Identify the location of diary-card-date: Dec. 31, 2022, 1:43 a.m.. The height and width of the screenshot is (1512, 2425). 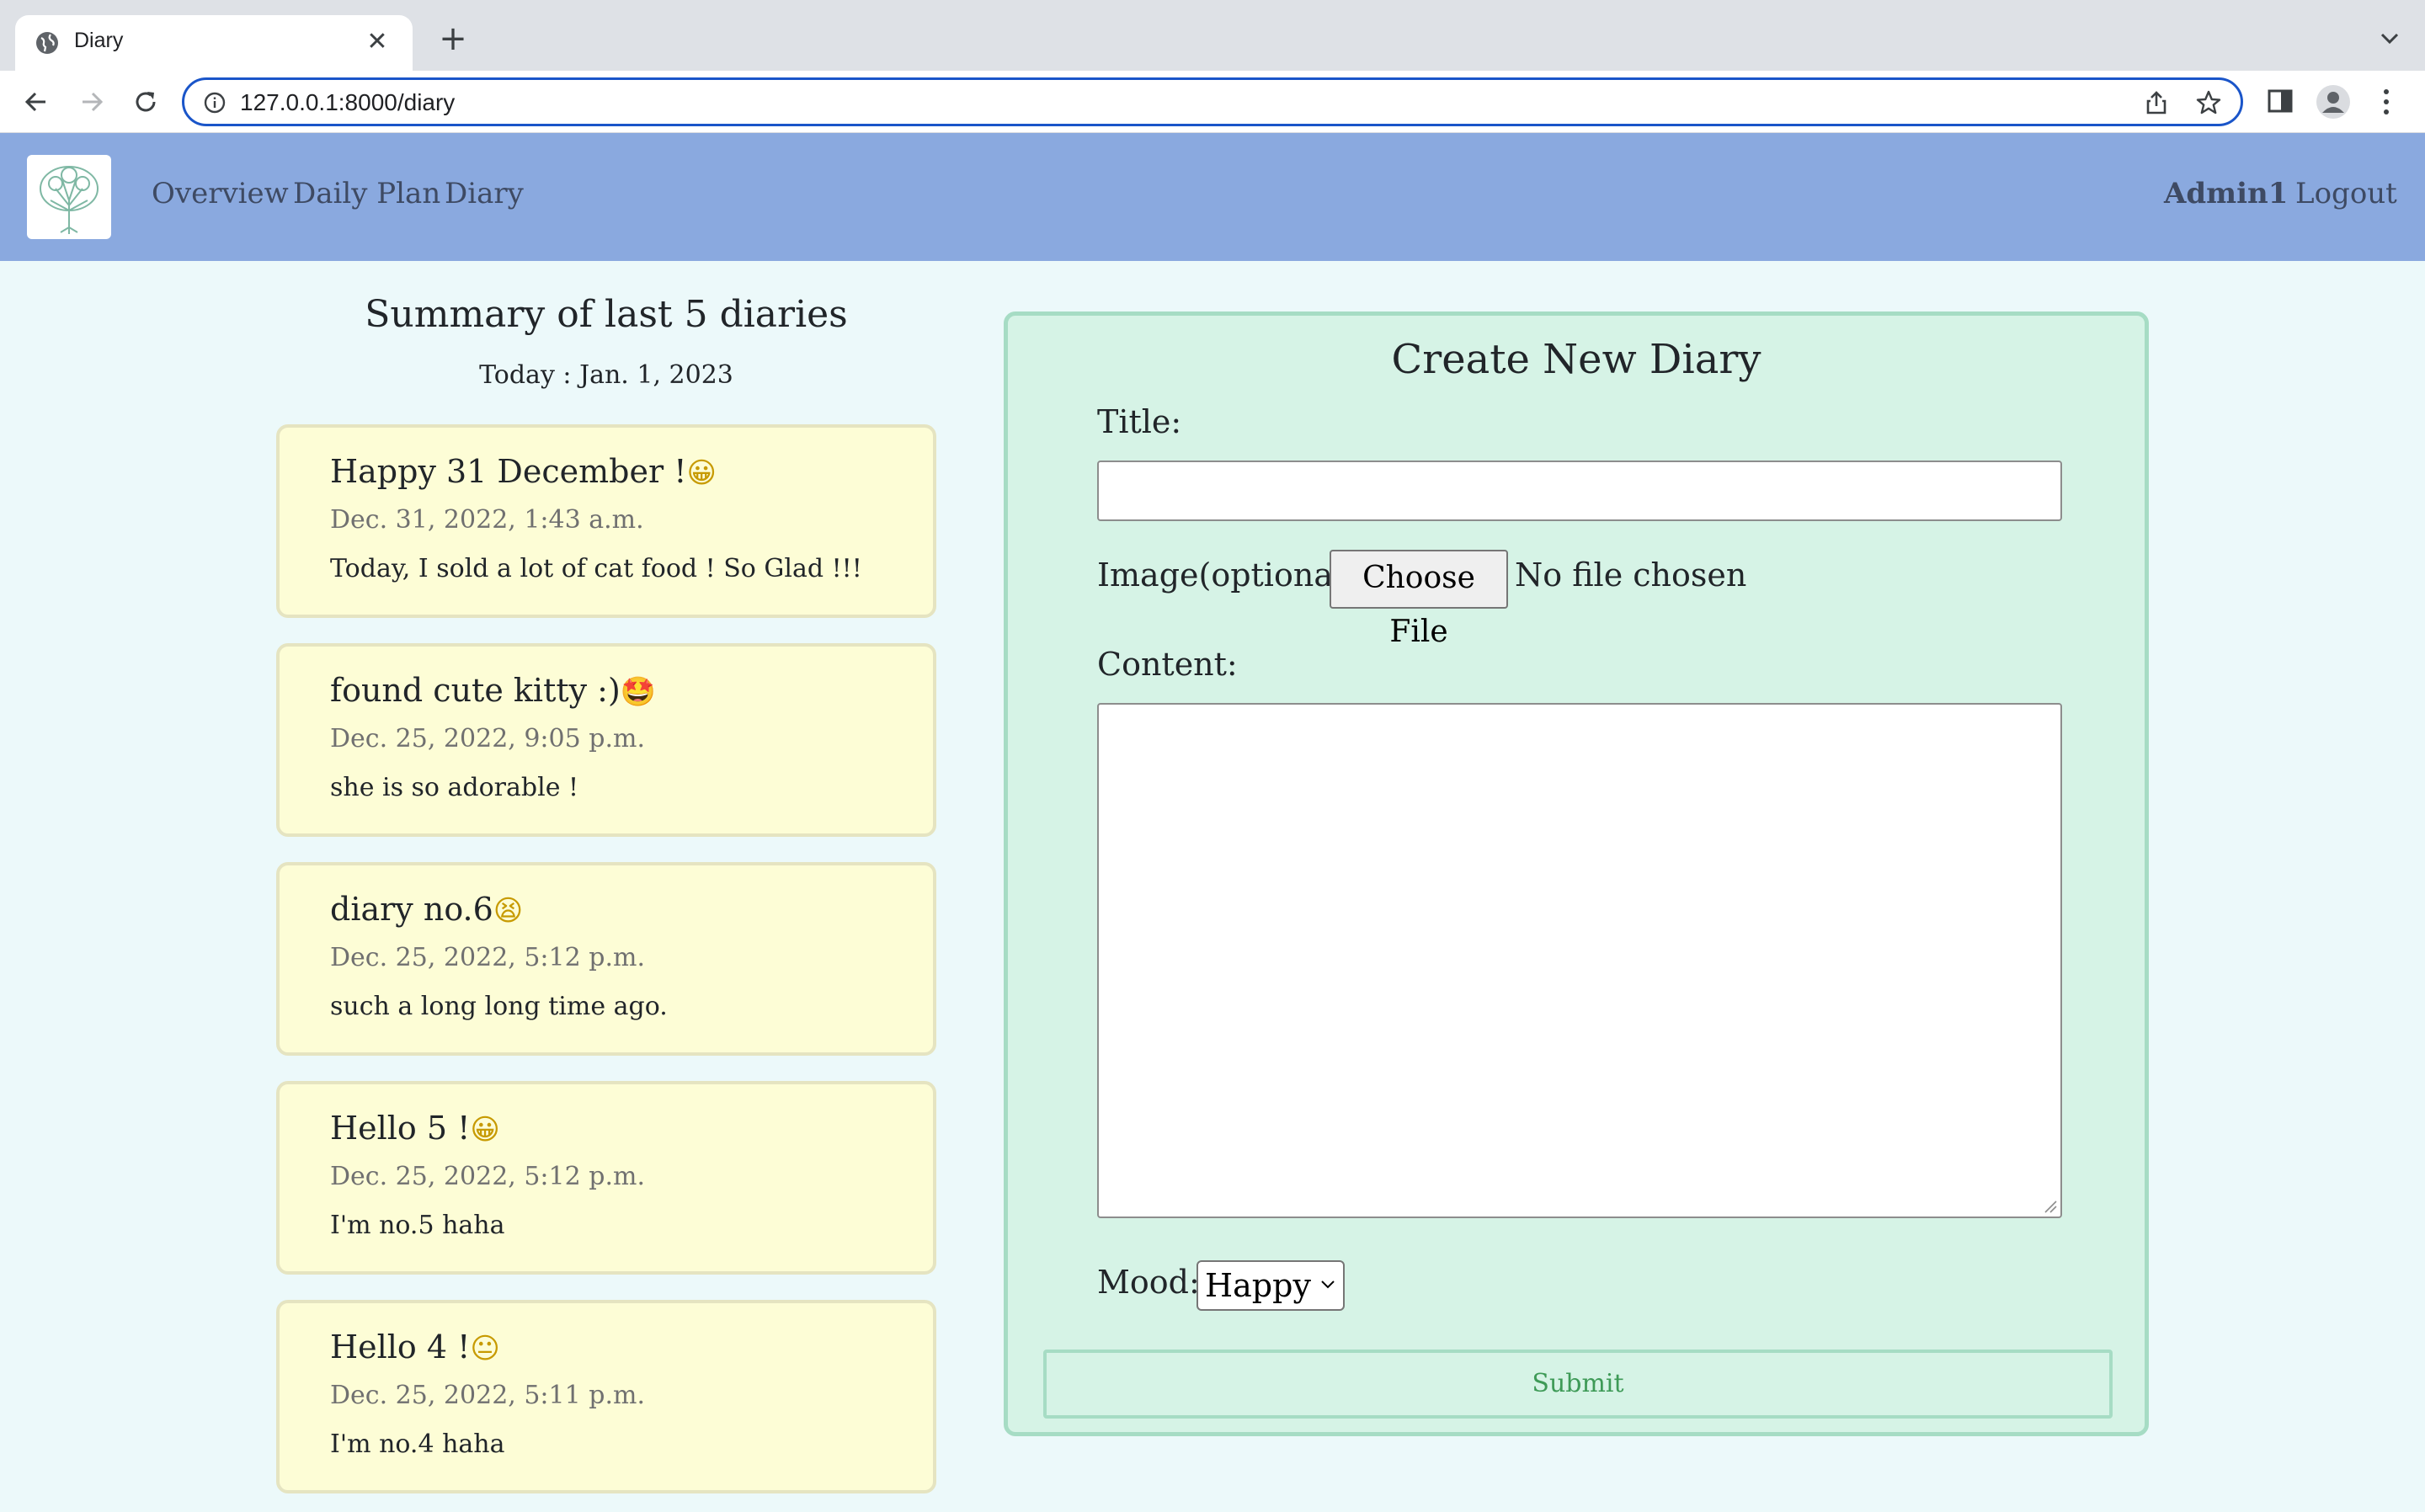
(487, 520).